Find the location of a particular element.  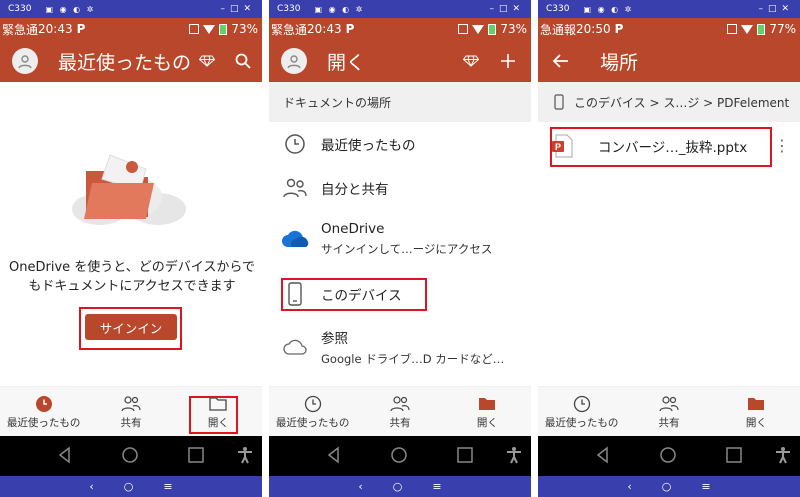

app-bar: 最近使ったもの is located at coordinates (131, 61).